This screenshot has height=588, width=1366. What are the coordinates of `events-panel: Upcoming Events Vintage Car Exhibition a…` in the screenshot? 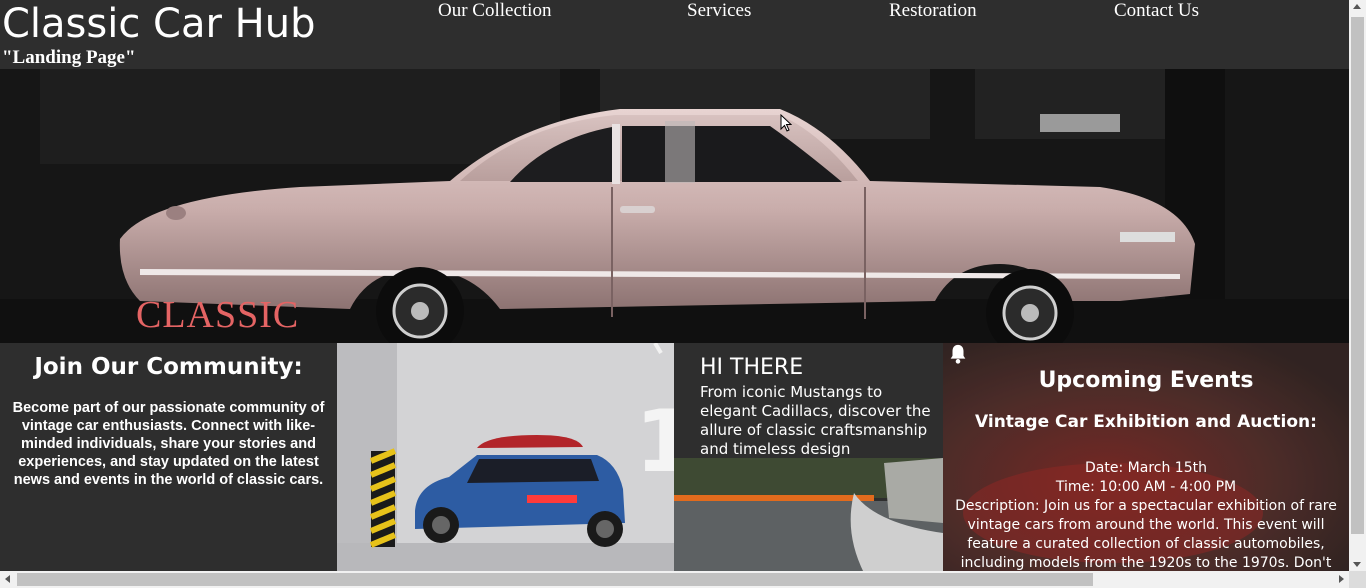 It's located at (1146, 458).